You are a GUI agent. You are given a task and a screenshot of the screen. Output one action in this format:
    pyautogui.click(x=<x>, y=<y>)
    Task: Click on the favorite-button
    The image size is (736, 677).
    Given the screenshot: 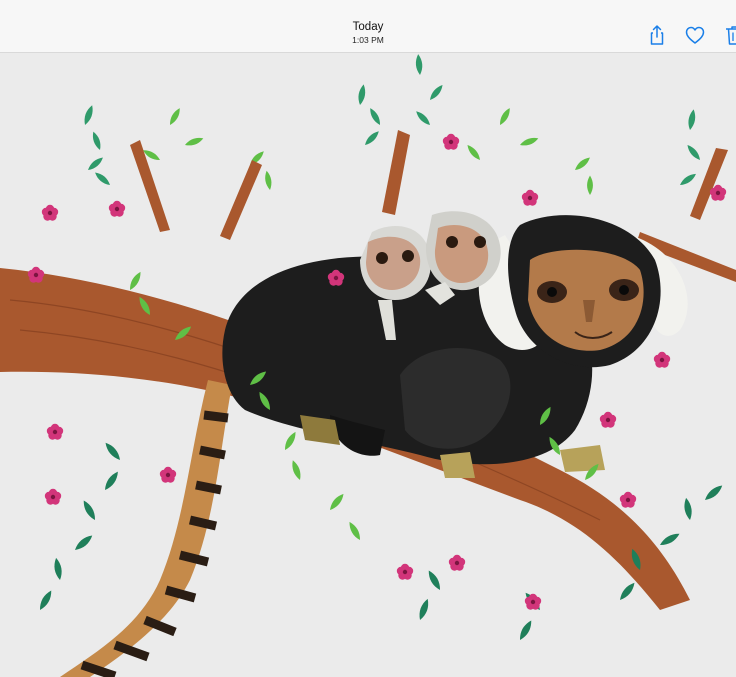 What is the action you would take?
    pyautogui.click(x=695, y=35)
    